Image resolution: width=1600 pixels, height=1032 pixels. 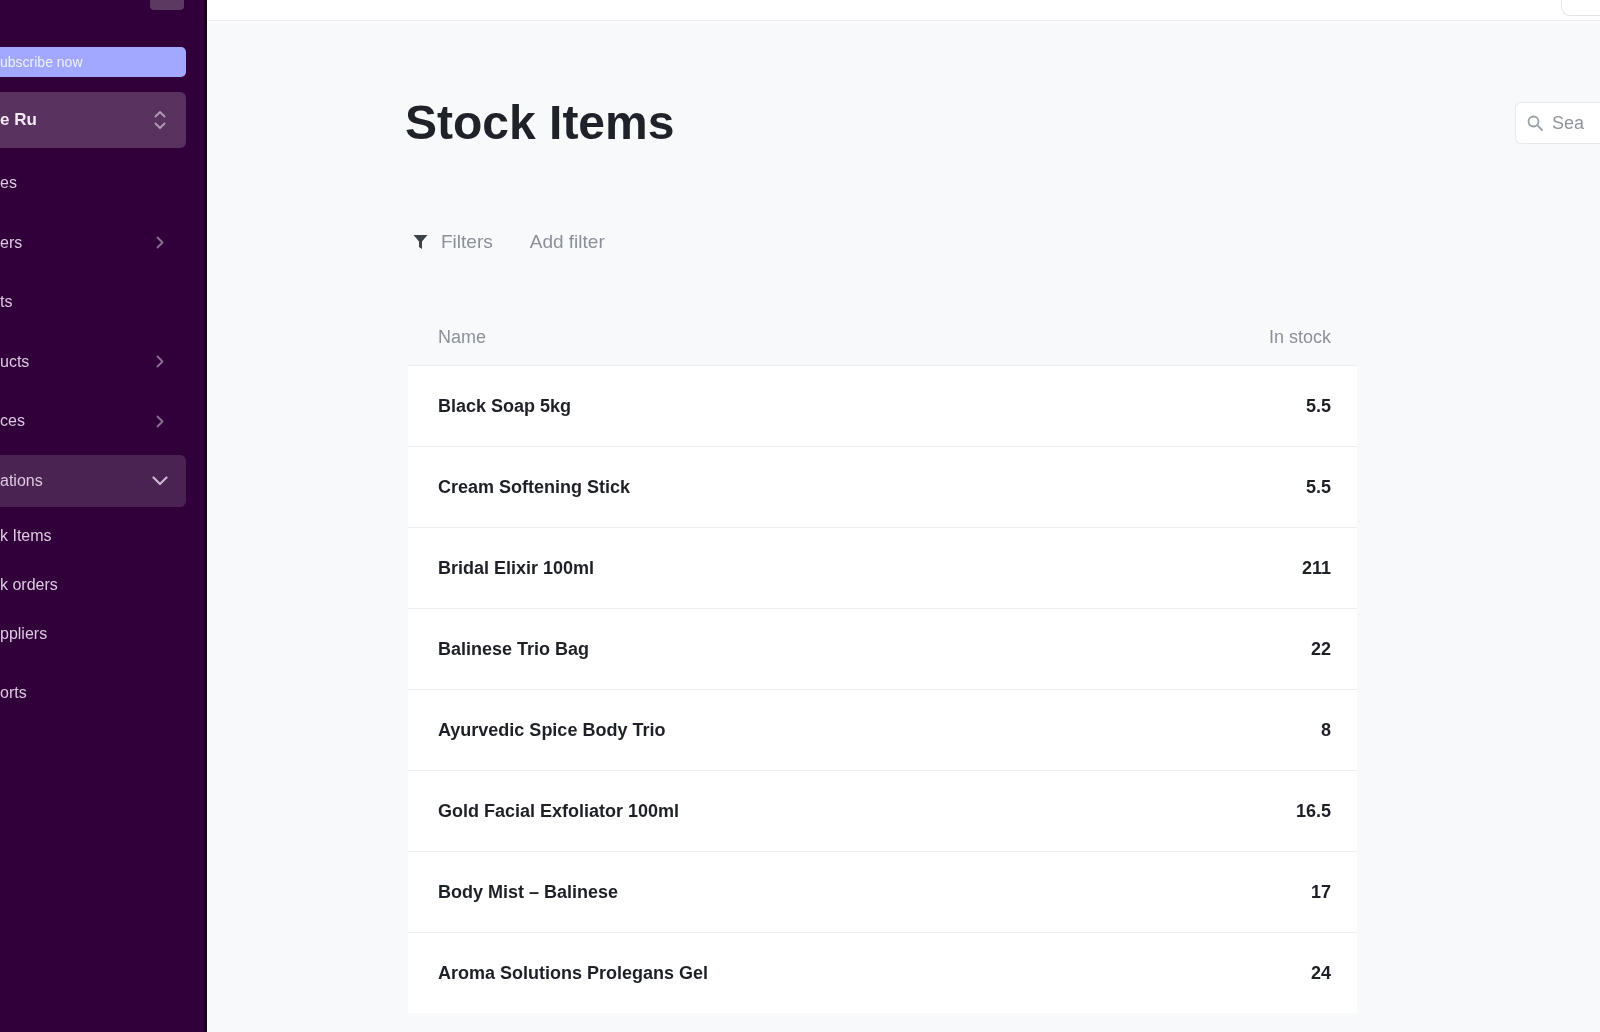 What do you see at coordinates (167, 5) in the screenshot?
I see `square-icon` at bounding box center [167, 5].